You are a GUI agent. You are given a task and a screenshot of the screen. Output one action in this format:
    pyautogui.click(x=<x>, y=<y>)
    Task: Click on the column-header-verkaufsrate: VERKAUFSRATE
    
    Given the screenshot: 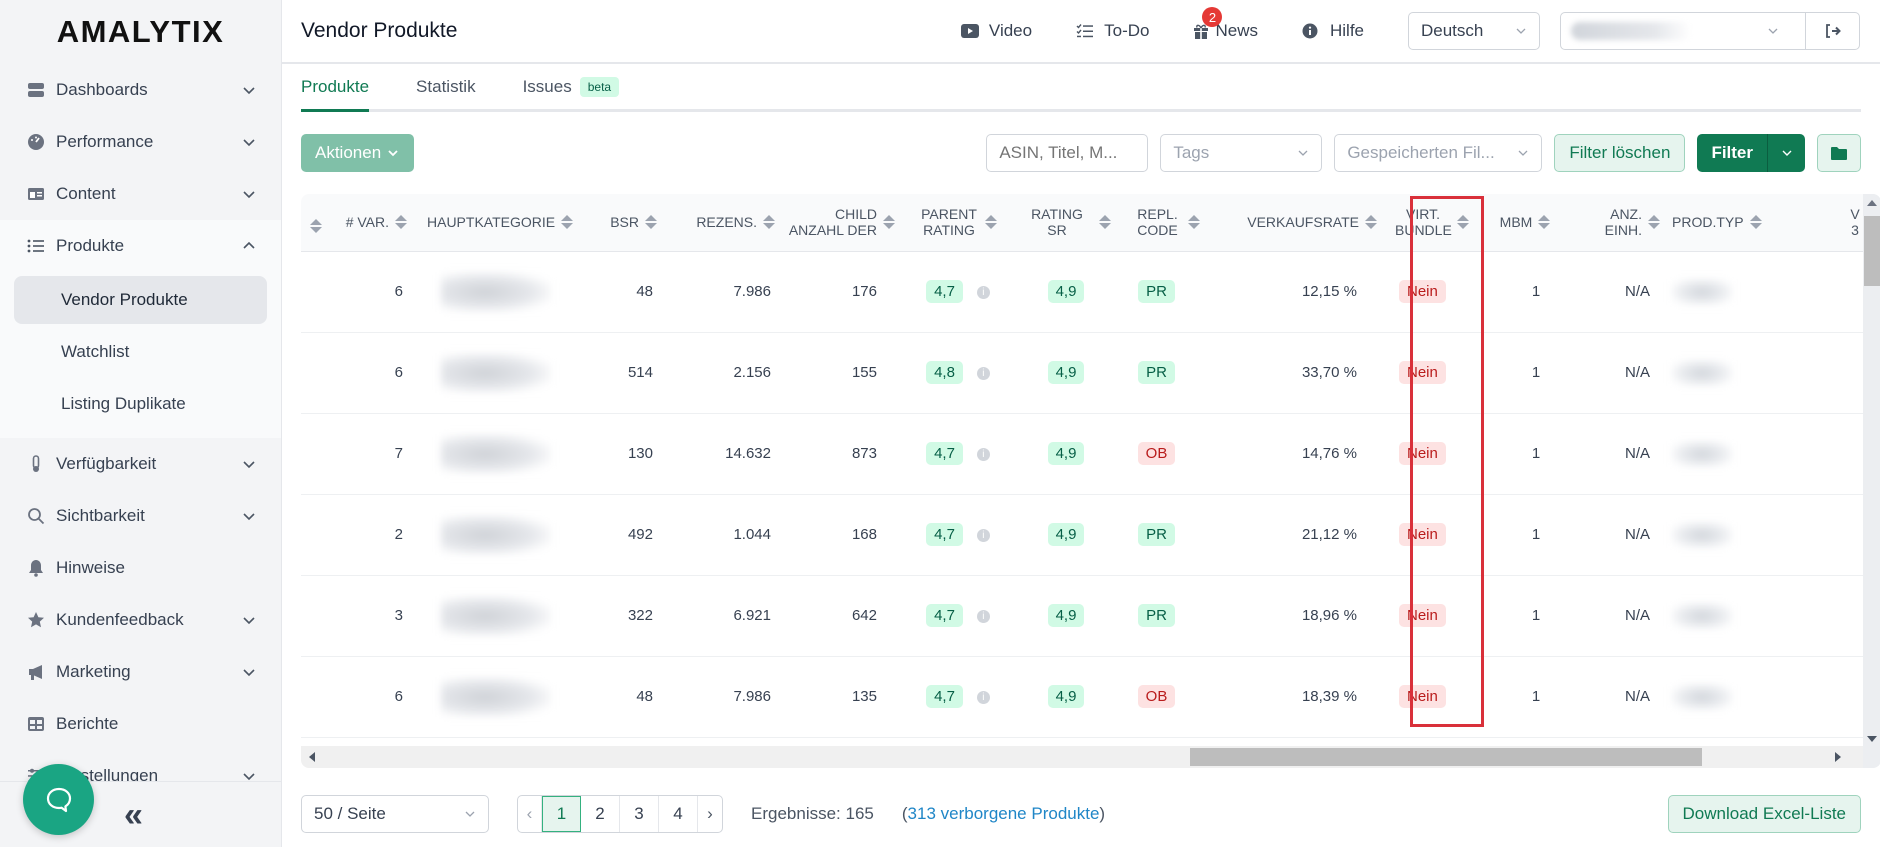 What is the action you would take?
    pyautogui.click(x=1299, y=223)
    